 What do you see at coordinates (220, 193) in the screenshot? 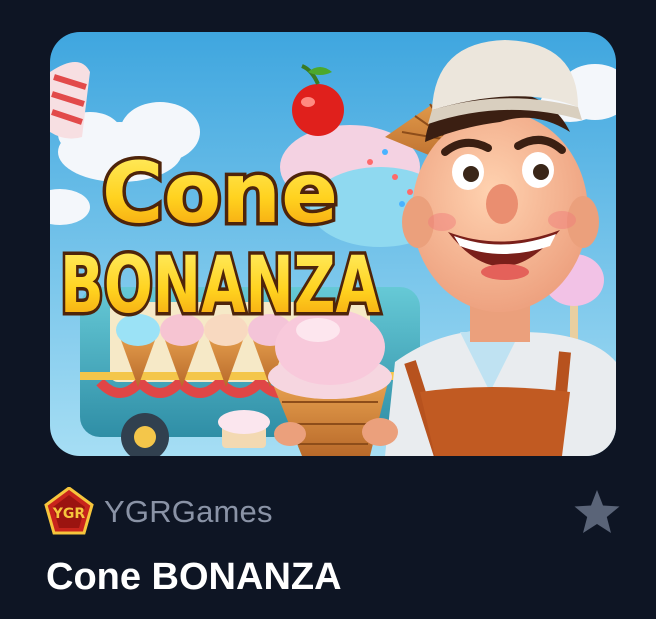
I see `artwork-title-line1: Cone` at bounding box center [220, 193].